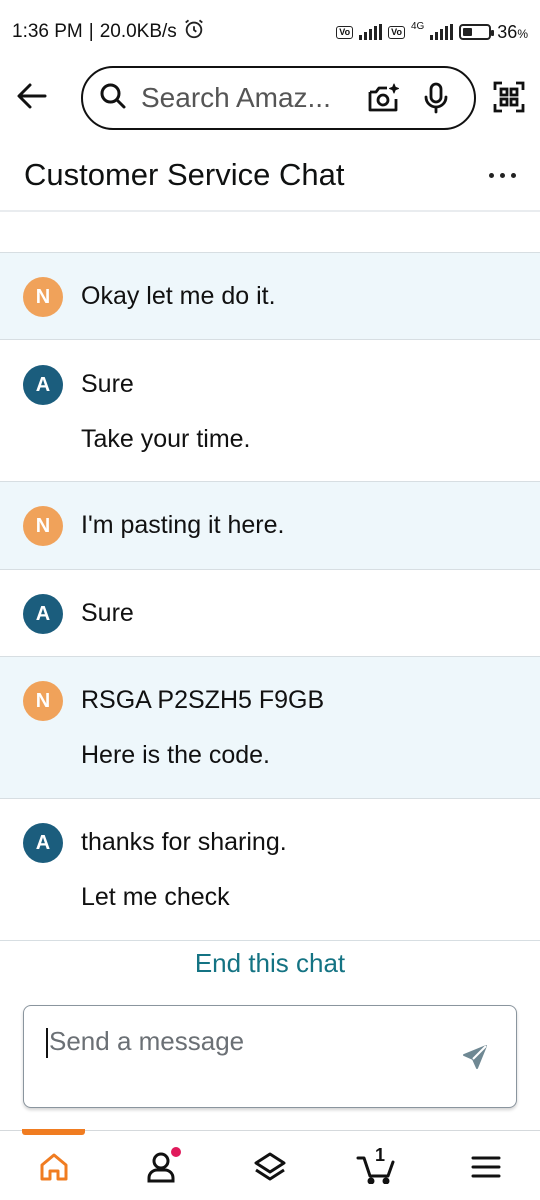  What do you see at coordinates (467, 32) in the screenshot?
I see `battery-fill` at bounding box center [467, 32].